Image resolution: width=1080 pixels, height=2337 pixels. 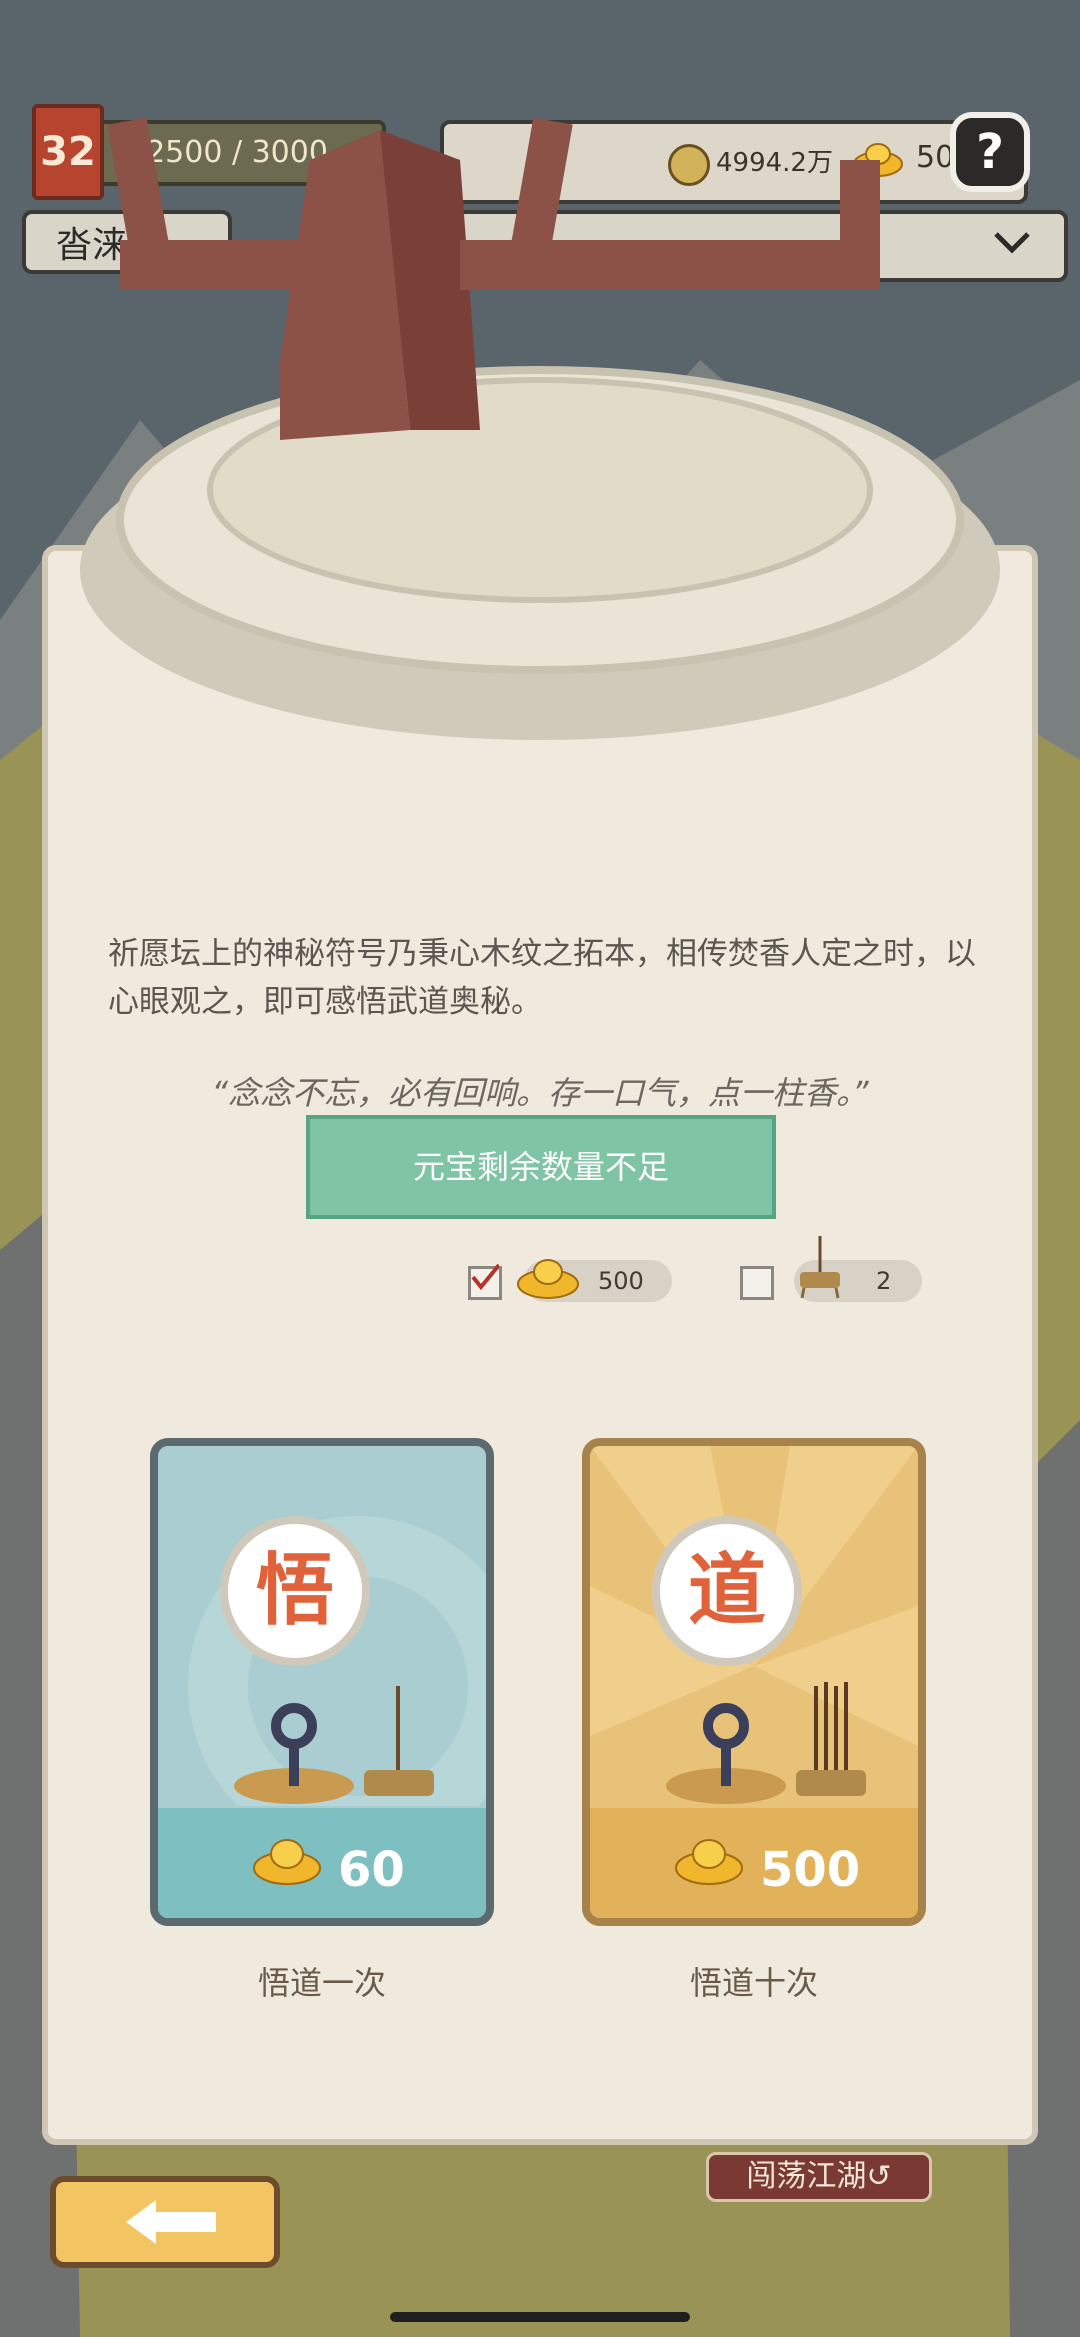 I want to click on incense-count: 2, so click(x=884, y=1281).